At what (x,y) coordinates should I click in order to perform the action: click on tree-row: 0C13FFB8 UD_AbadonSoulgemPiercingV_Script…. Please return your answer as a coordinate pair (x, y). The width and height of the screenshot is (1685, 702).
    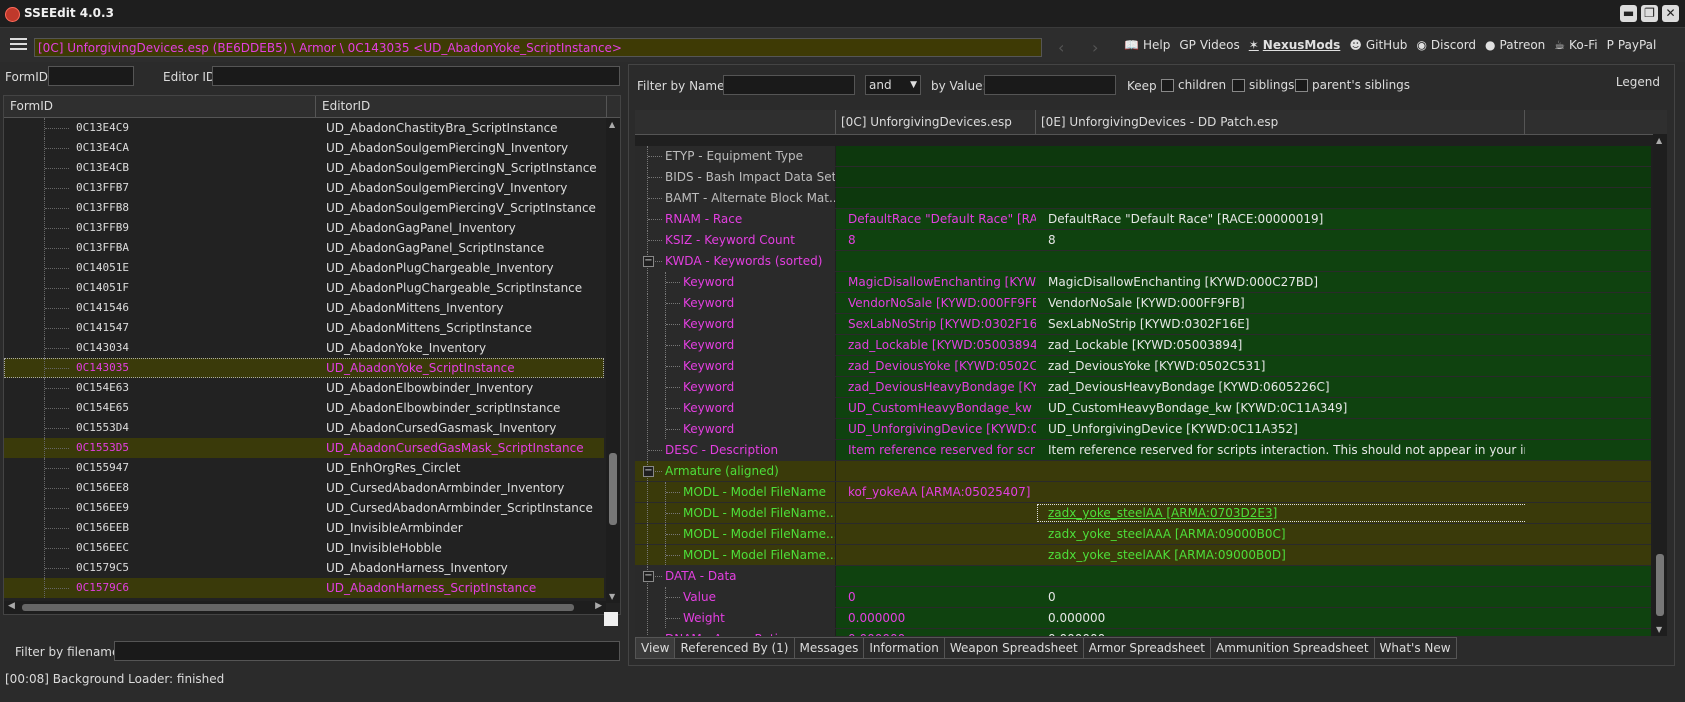
    Looking at the image, I should click on (304, 208).